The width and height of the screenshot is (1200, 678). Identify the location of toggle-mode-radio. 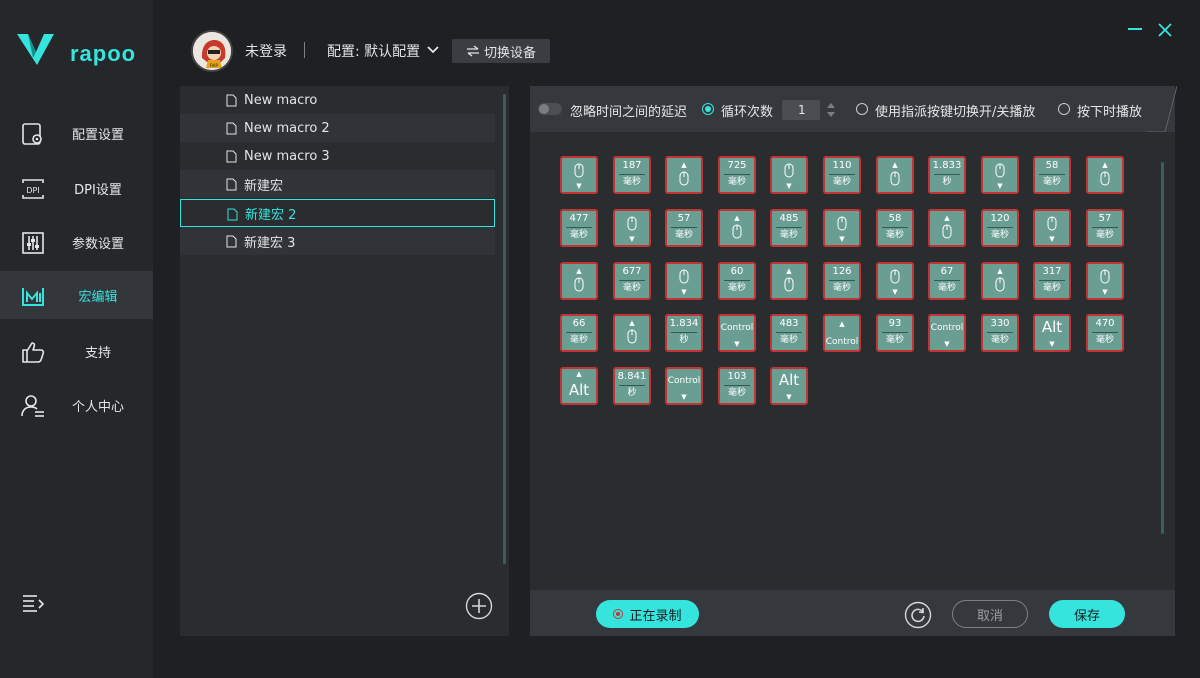
(862, 109).